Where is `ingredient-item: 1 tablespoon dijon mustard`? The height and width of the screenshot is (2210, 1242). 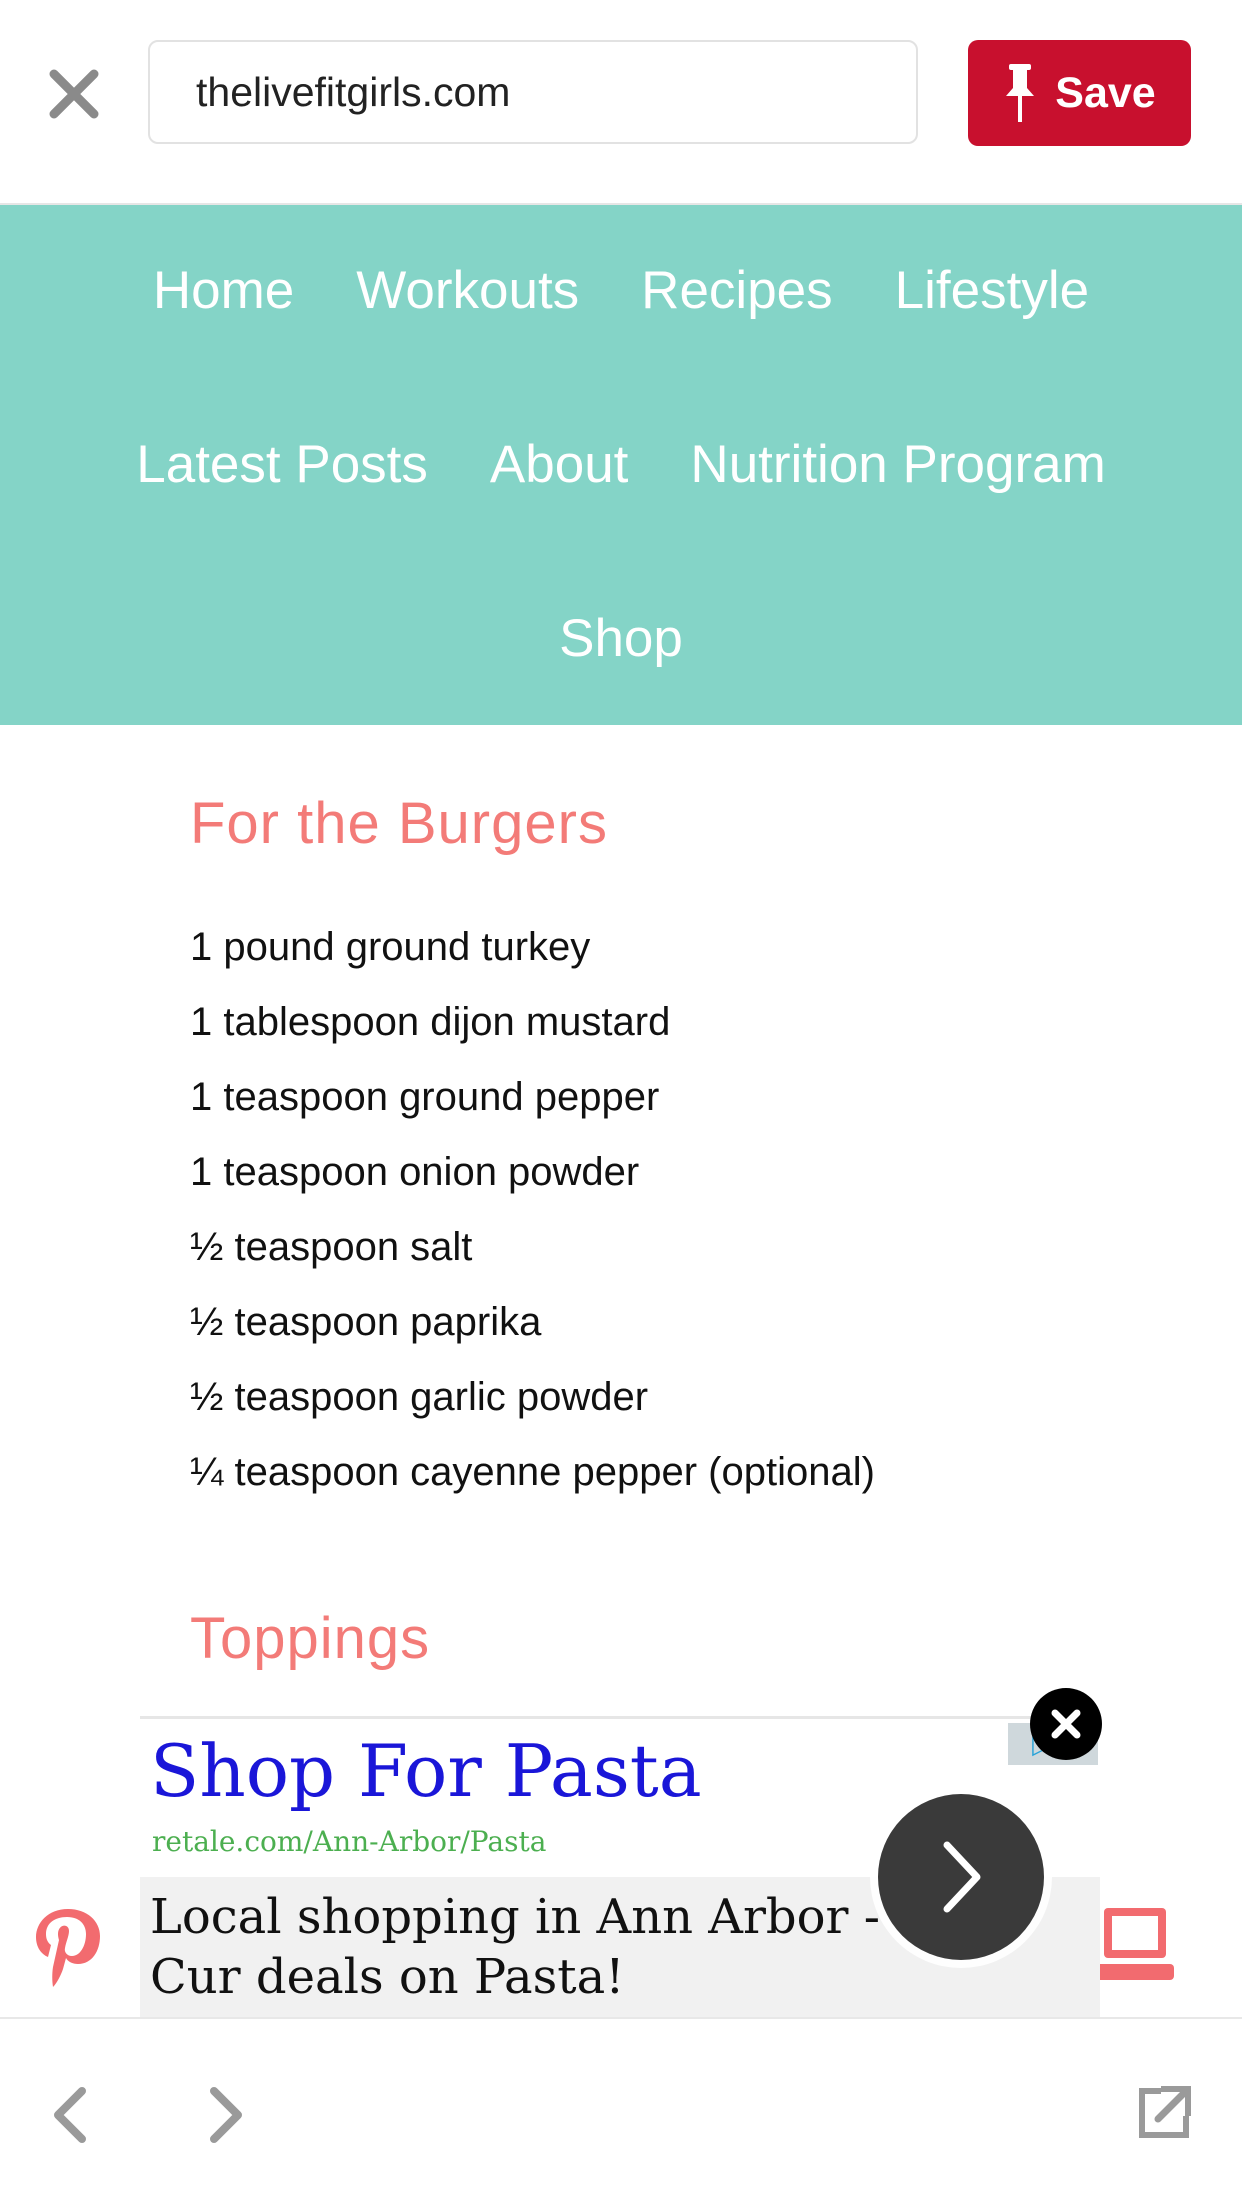
ingredient-item: 1 tablespoon dijon mustard is located at coordinates (430, 1022).